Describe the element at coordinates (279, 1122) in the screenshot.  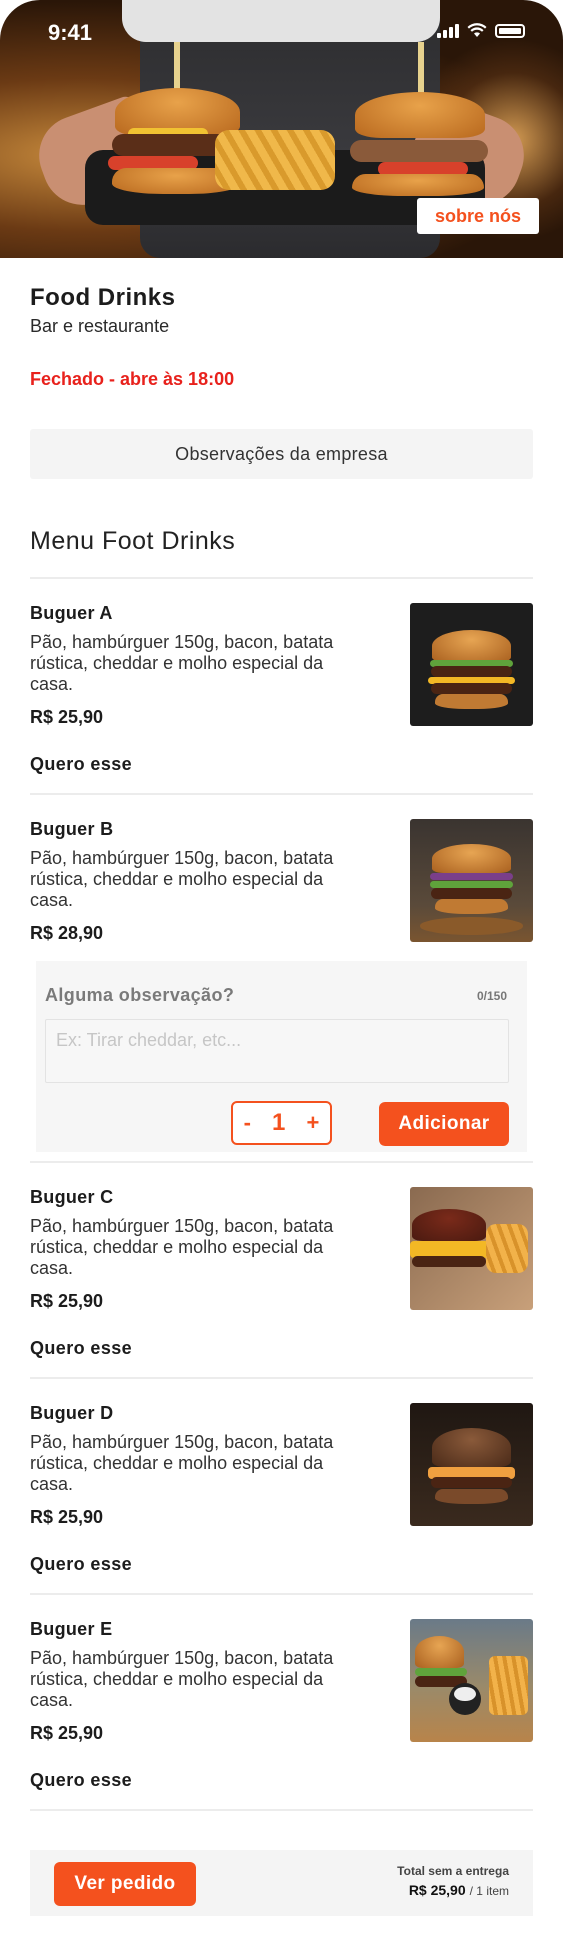
I see `quantity-value: 1` at that location.